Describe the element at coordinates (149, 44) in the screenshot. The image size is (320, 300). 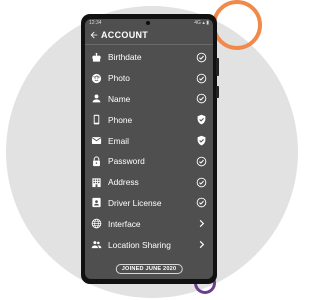
I see `header-divider` at that location.